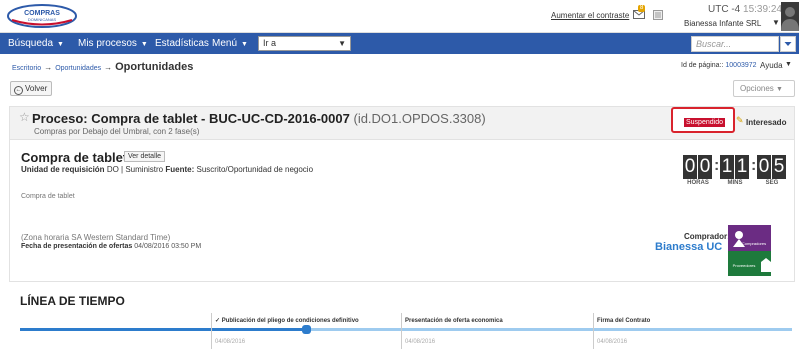 Image resolution: width=799 pixels, height=349 pixels. I want to click on nav-mis-procesos: Mis procesos ▼, so click(113, 43).